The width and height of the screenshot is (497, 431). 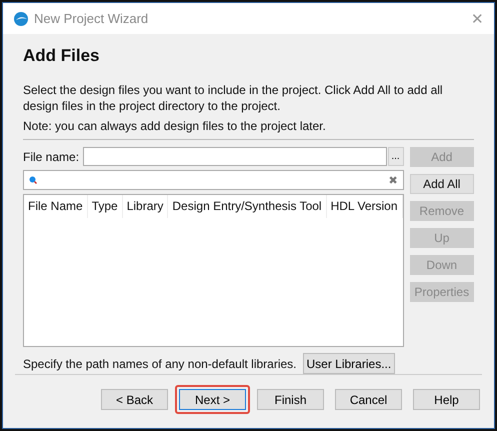 What do you see at coordinates (234, 156) in the screenshot?
I see `file-name-field` at bounding box center [234, 156].